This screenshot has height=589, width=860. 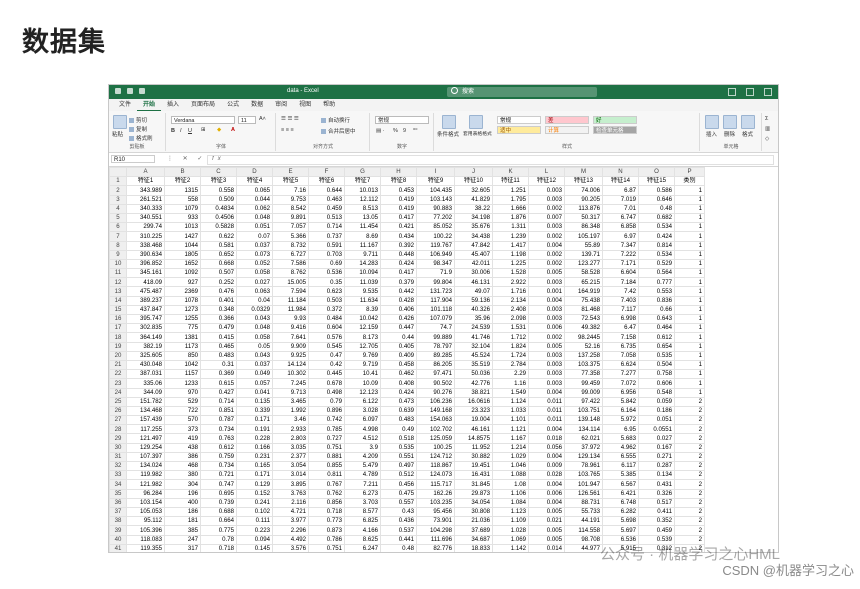 What do you see at coordinates (615, 120) in the screenshot?
I see `cell-style-2: 好` at bounding box center [615, 120].